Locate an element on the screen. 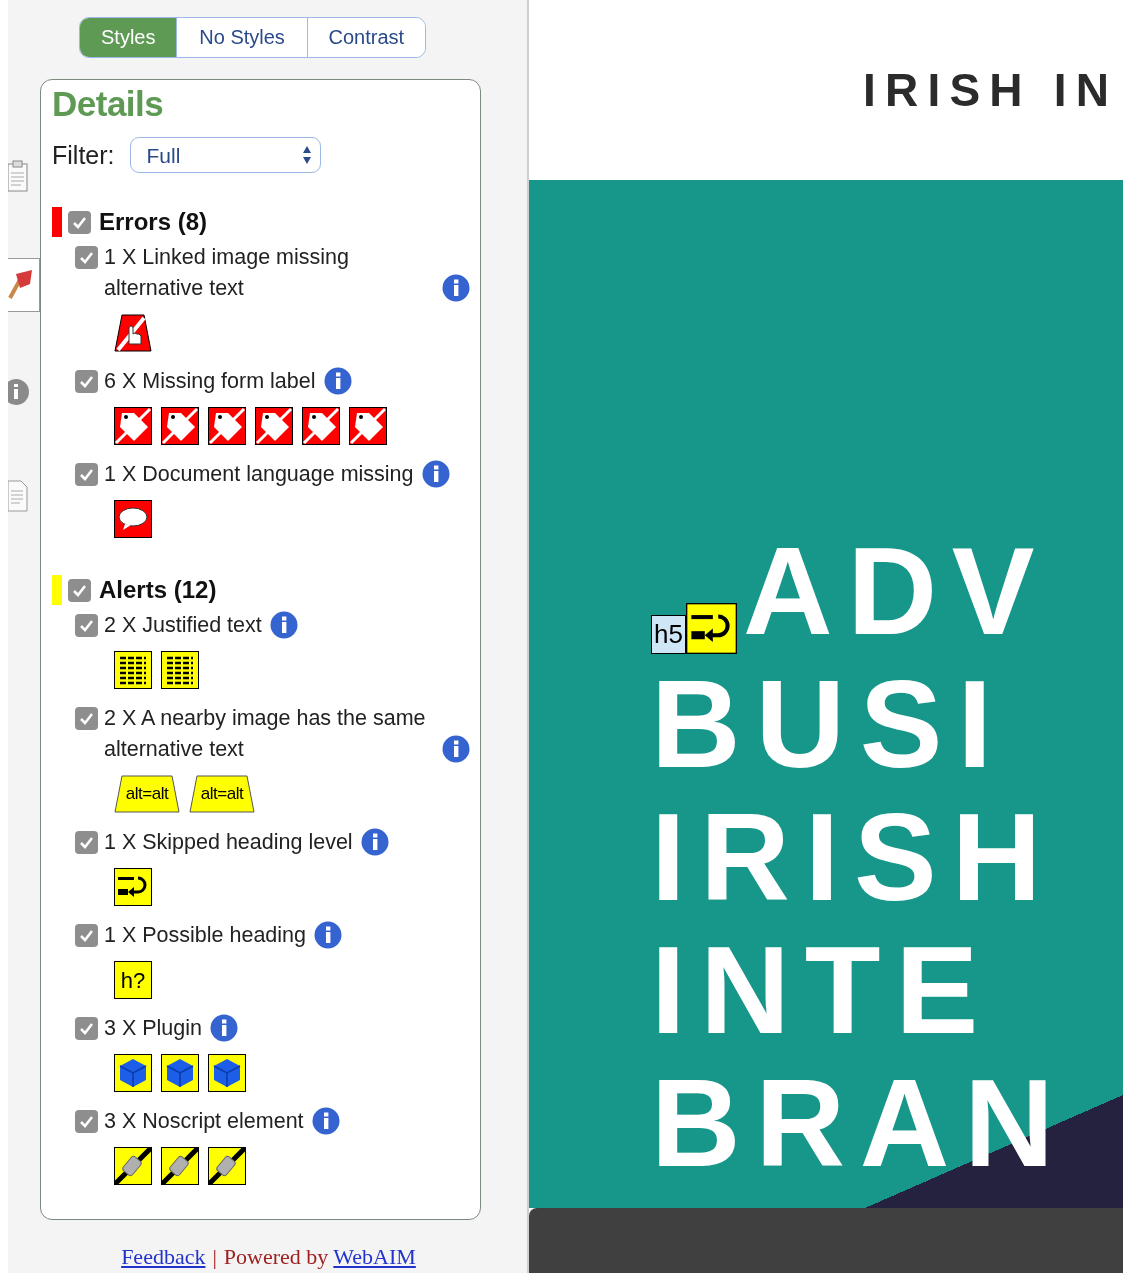  issue-text: 2 X A nearby image has the same alternative text is located at coordinates (265, 734).